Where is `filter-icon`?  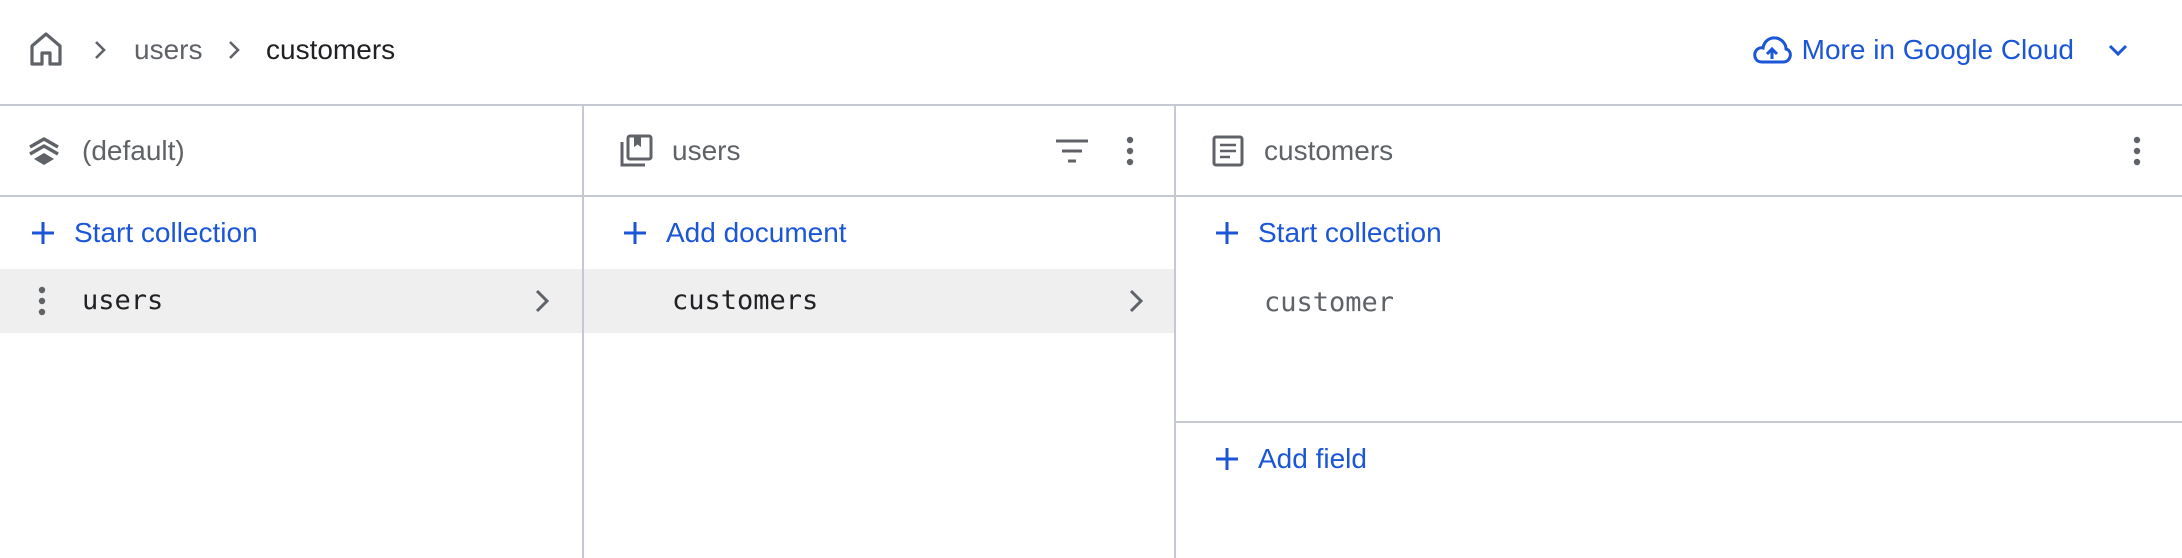
filter-icon is located at coordinates (1072, 151).